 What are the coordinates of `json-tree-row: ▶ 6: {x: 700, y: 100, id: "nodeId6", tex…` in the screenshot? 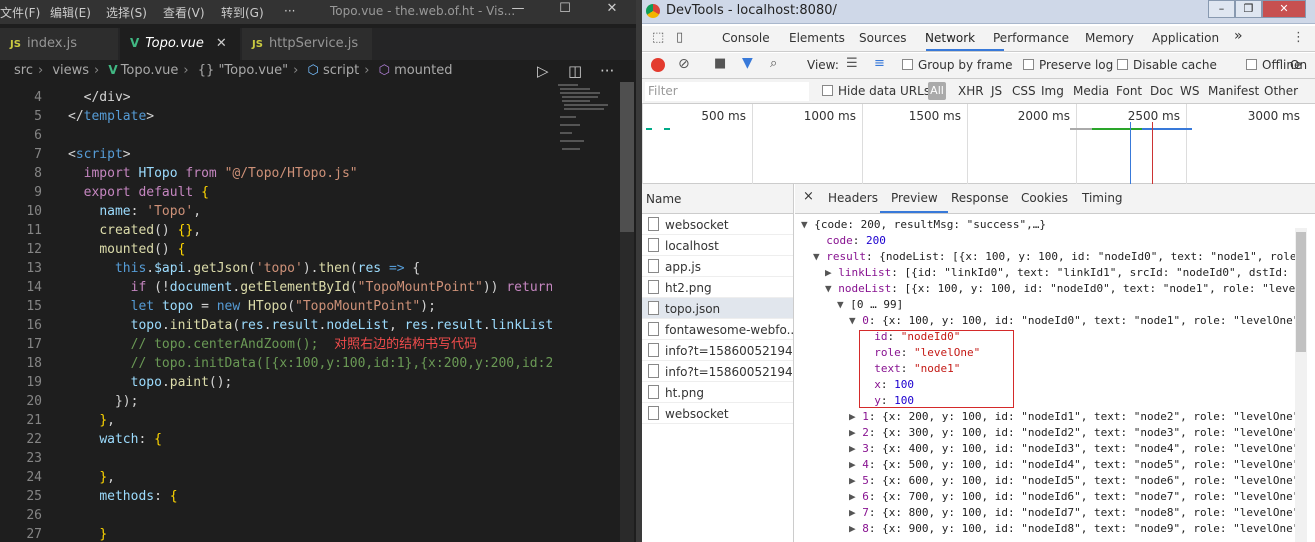 It's located at (1072, 497).